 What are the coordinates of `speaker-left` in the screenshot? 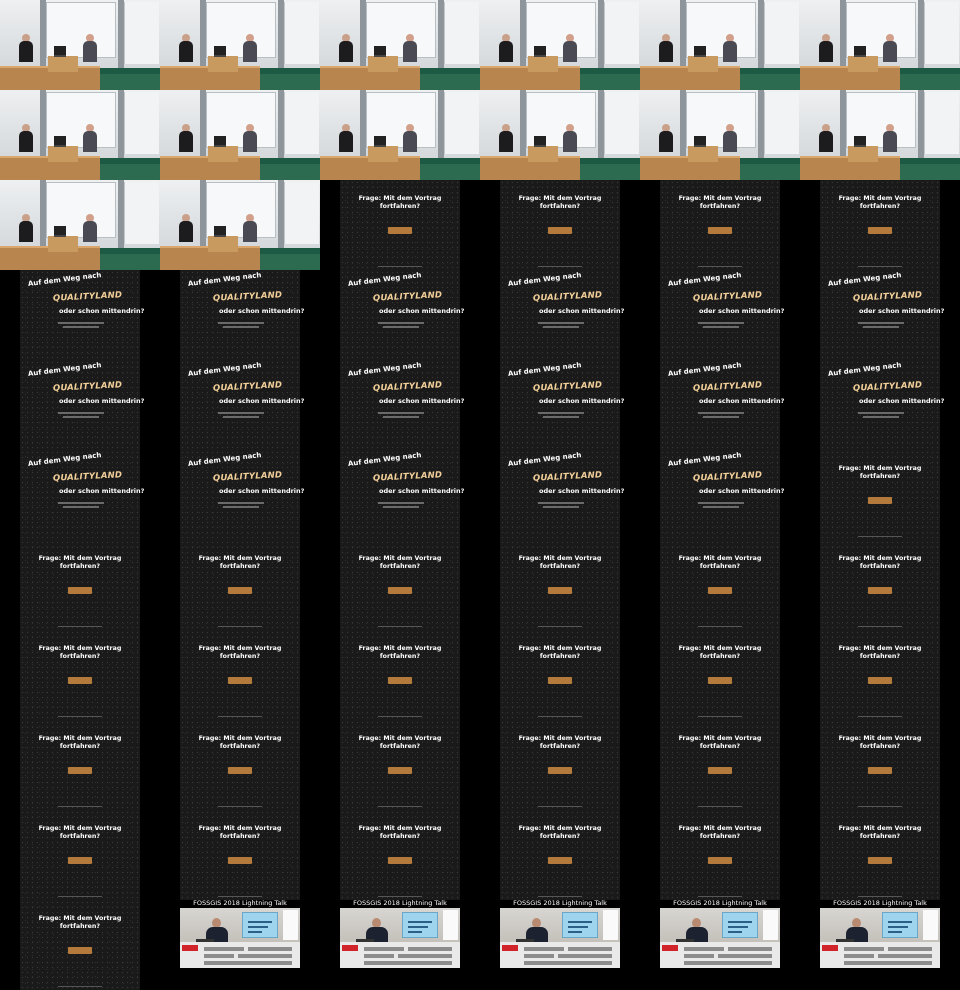 It's located at (26, 48).